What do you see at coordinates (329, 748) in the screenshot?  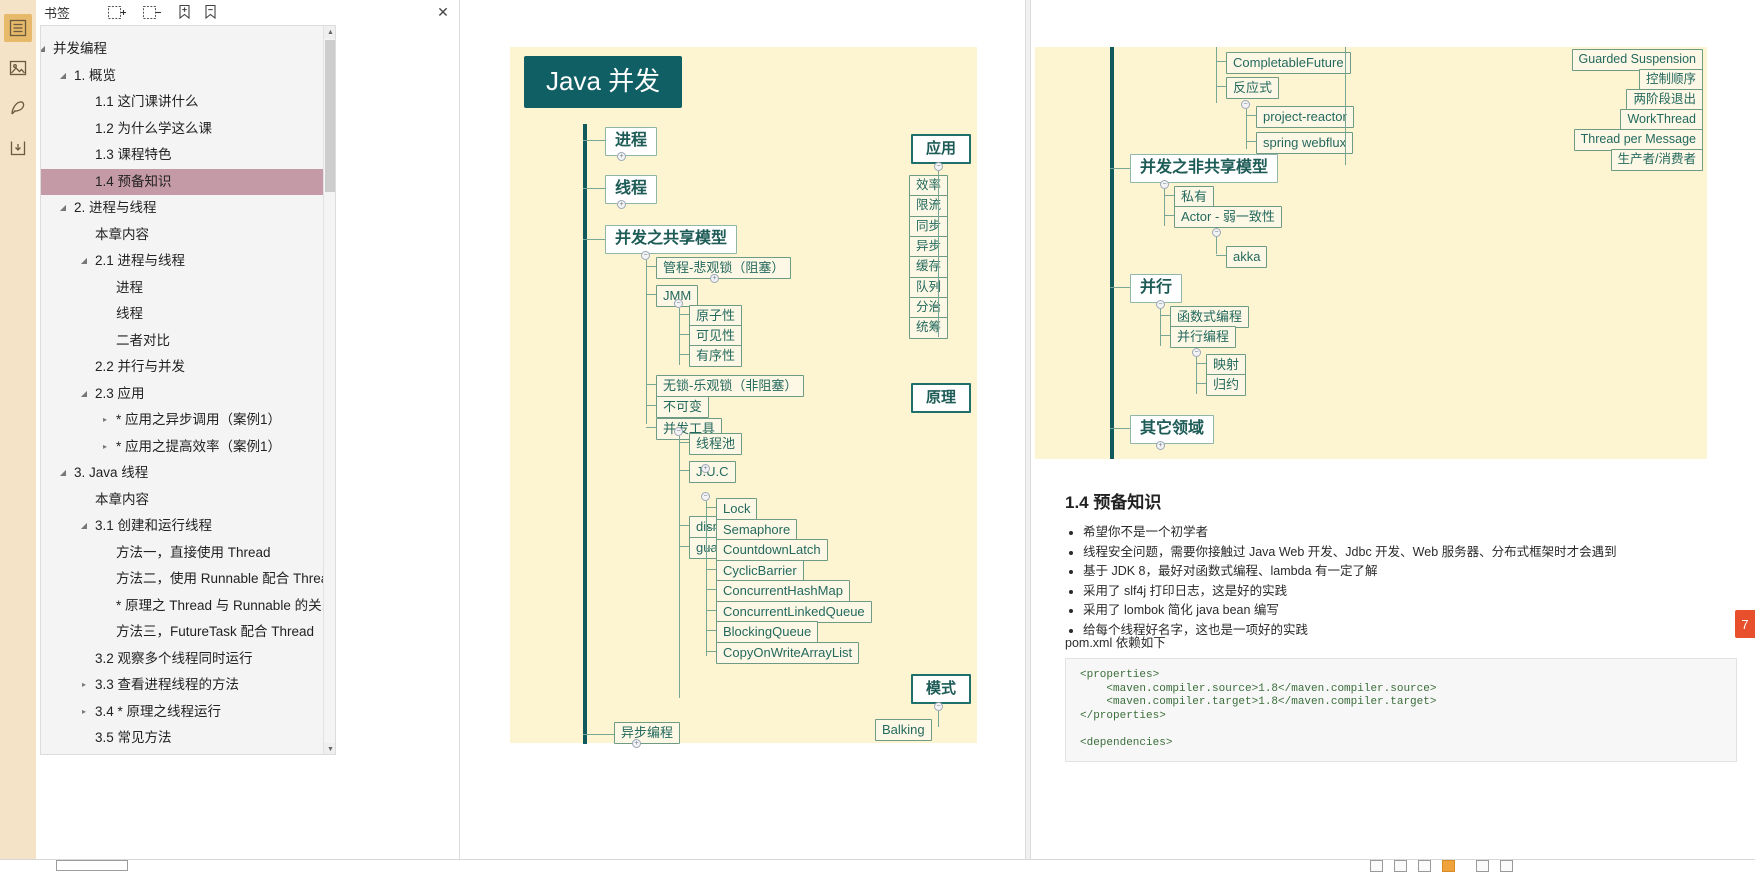 I see `scroll-down-icon: ▼` at bounding box center [329, 748].